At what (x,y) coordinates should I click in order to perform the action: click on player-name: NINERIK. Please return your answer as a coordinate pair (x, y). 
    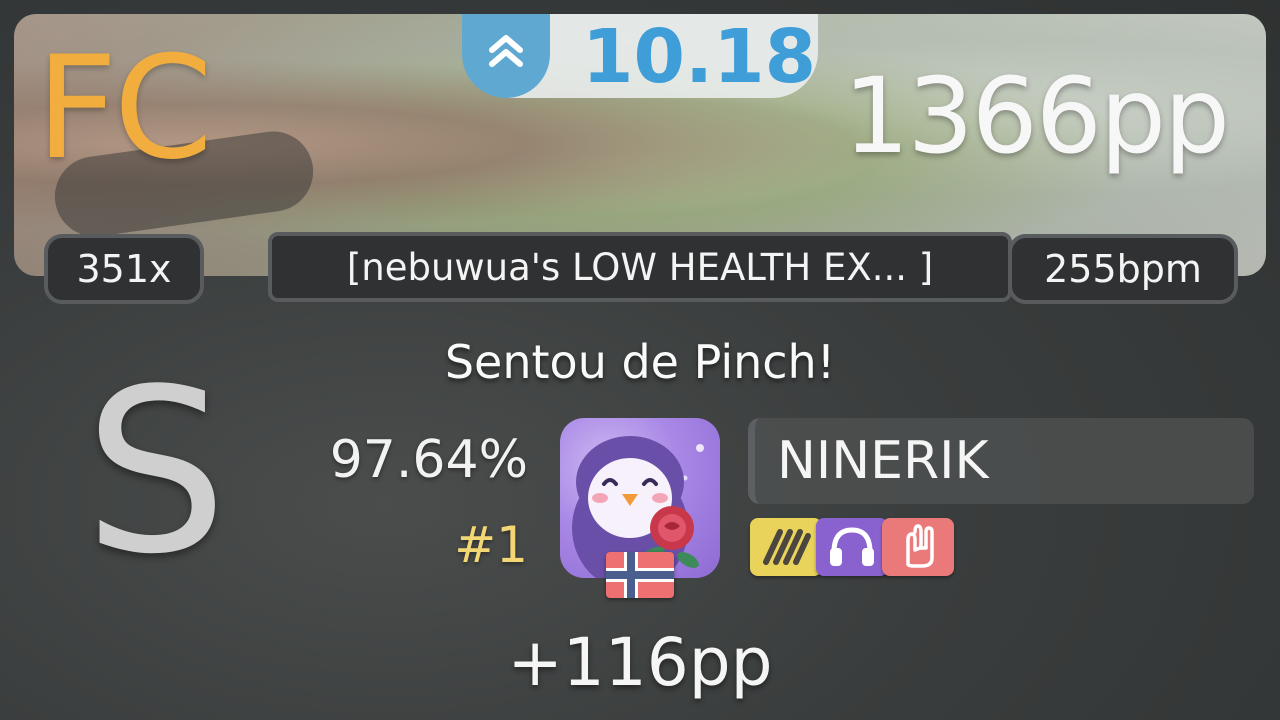
    Looking at the image, I should click on (1001, 461).